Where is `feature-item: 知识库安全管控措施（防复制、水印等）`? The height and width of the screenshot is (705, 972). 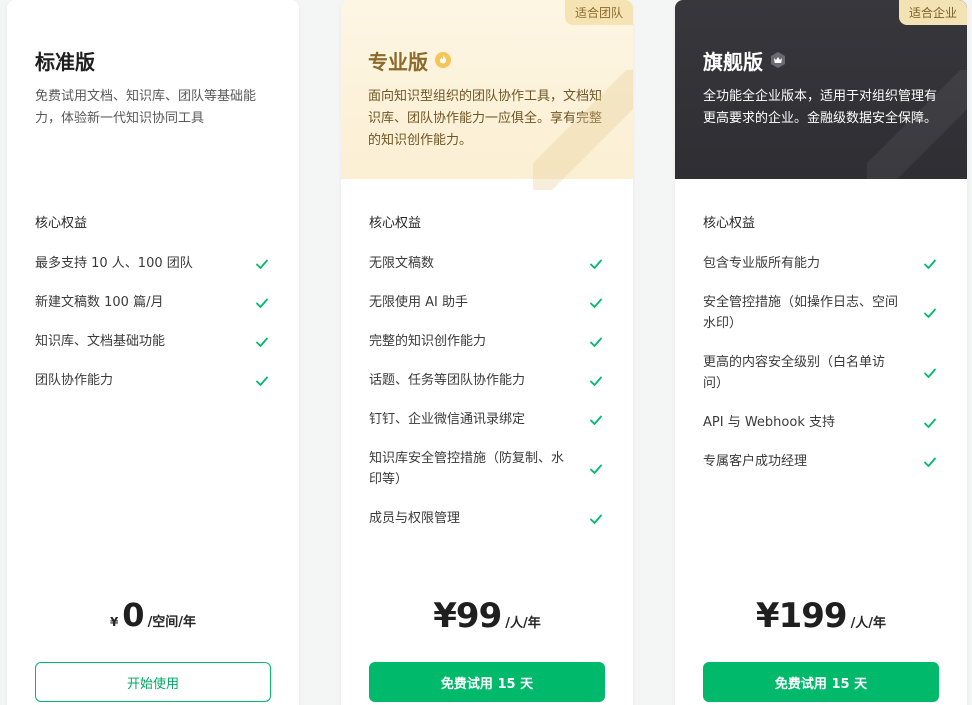 feature-item: 知识库安全管控措施（防复制、水印等） is located at coordinates (487, 469).